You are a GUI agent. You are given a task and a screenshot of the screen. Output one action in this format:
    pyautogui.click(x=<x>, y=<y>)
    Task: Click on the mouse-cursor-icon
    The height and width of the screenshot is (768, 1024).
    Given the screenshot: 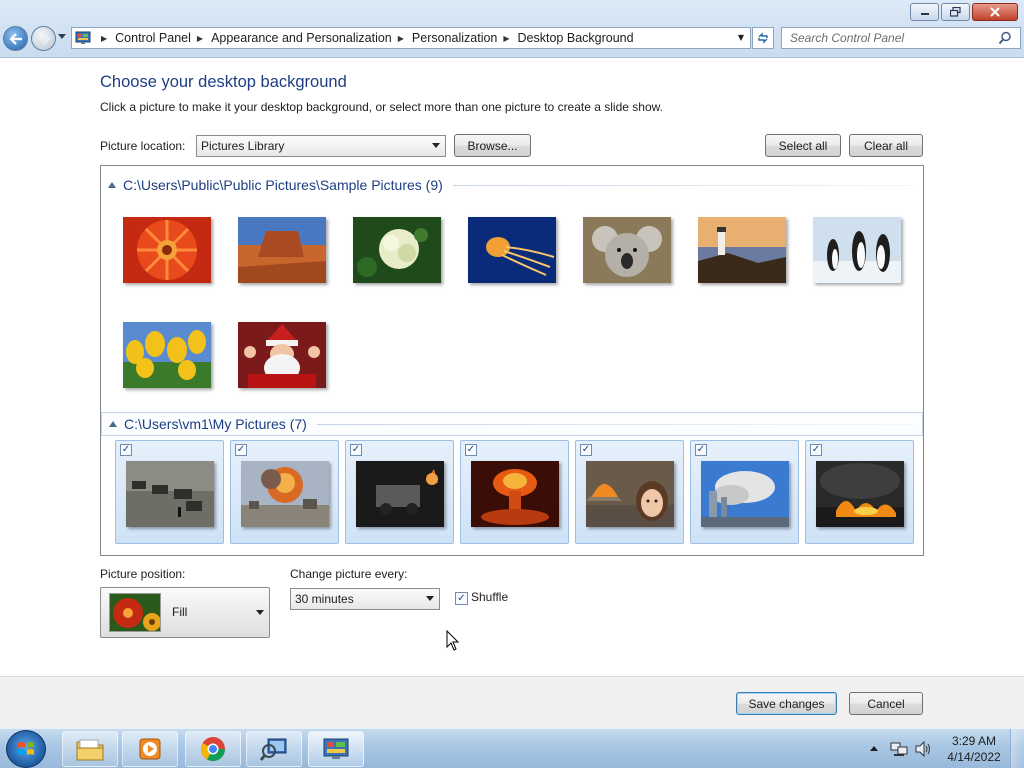 What is the action you would take?
    pyautogui.click(x=453, y=640)
    